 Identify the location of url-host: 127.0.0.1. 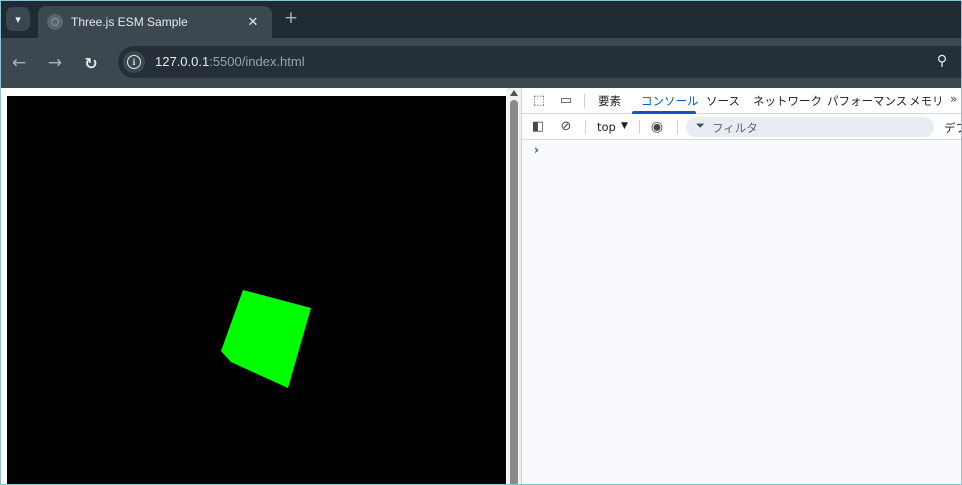
(182, 61).